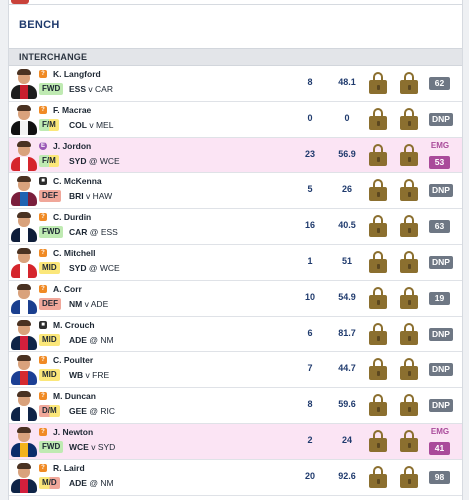  I want to click on player-row: ? K. Langford FWD ESS v CAR 8 48.1 62, so click(235, 84).